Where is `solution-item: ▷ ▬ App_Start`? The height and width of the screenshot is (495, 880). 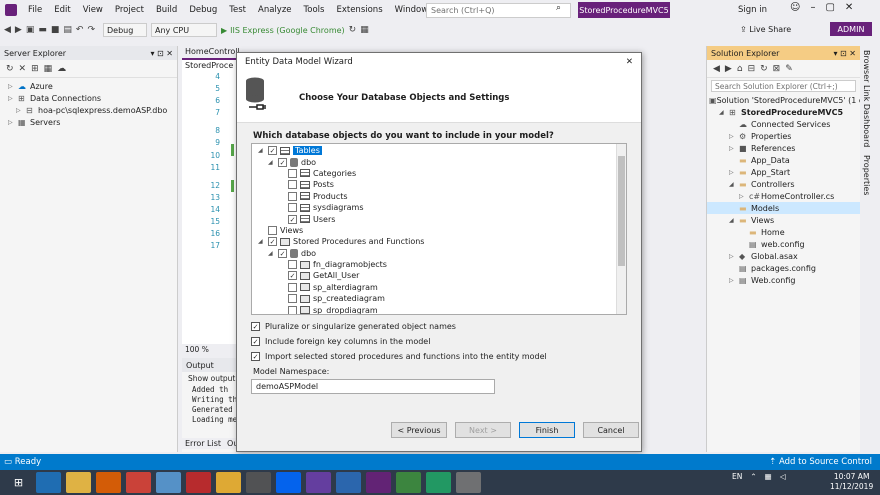
solution-item: ▷ ▬ App_Start is located at coordinates (783, 172).